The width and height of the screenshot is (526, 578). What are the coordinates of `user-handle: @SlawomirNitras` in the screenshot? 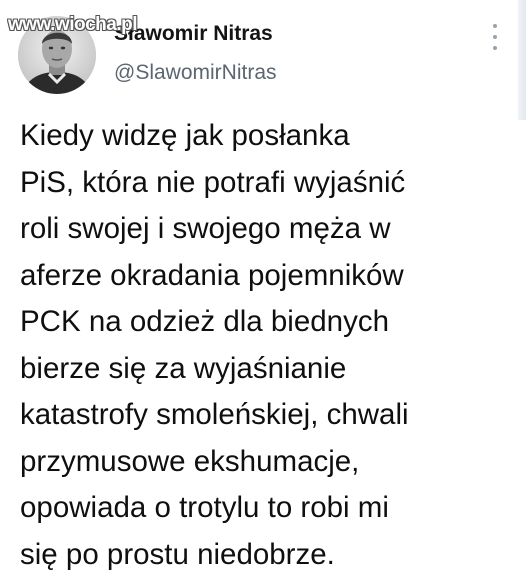 It's located at (195, 73).